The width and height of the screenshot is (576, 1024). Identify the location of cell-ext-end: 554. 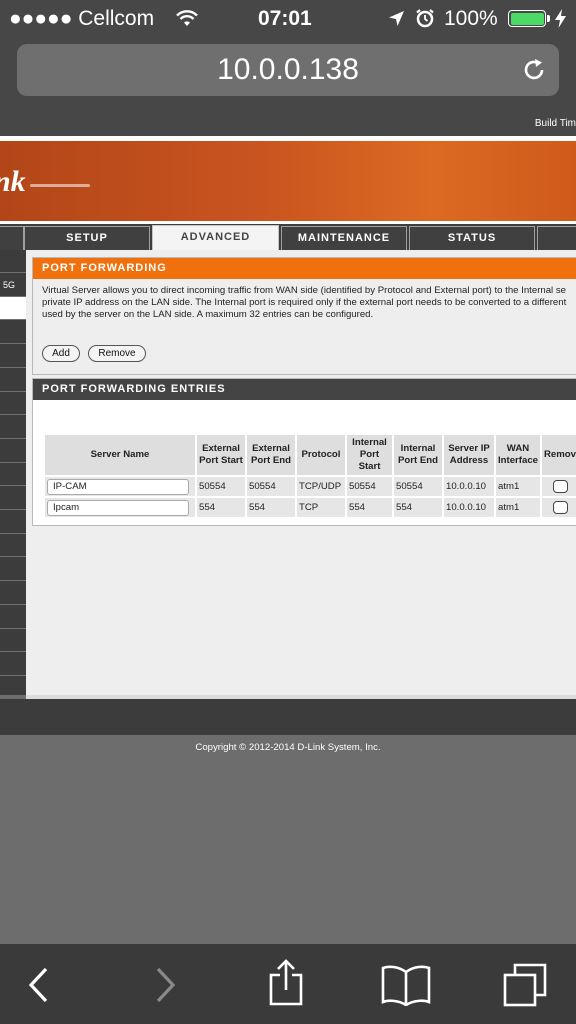
(271, 507).